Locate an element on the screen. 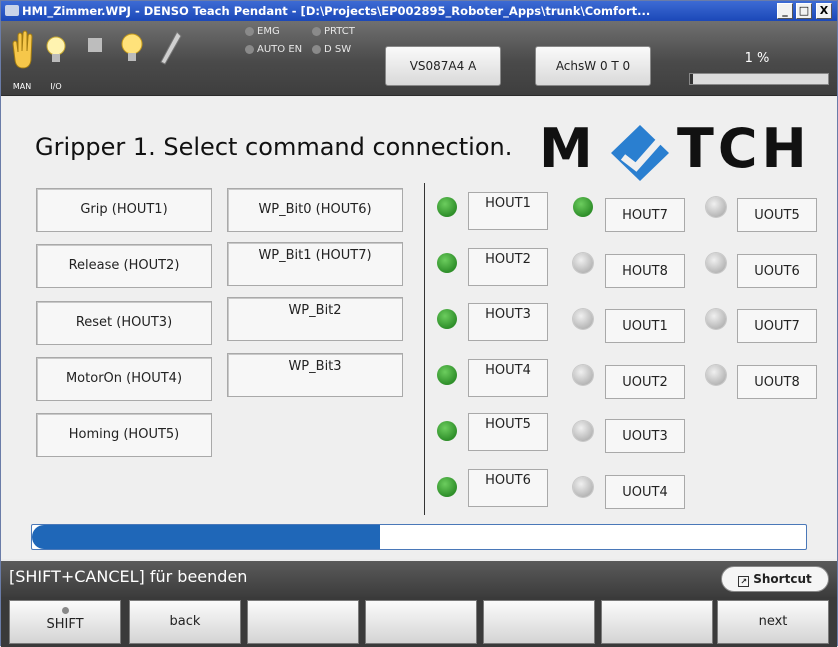 This screenshot has width=838, height=647. mode-label: MAN is located at coordinates (22, 86).